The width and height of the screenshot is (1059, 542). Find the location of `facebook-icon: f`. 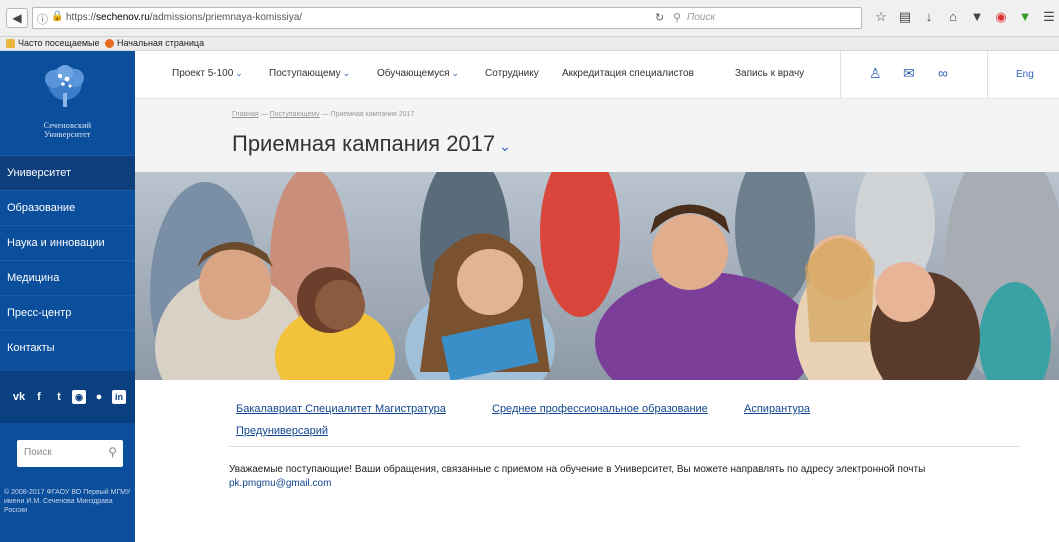

facebook-icon: f is located at coordinates (39, 397).